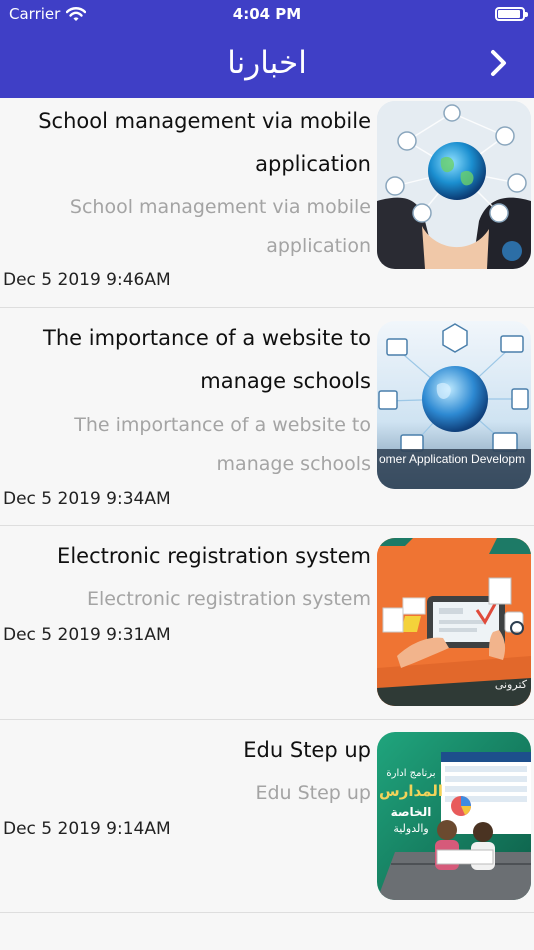 The height and width of the screenshot is (950, 534). I want to click on news-title: School management via mobile application, so click(204, 142).